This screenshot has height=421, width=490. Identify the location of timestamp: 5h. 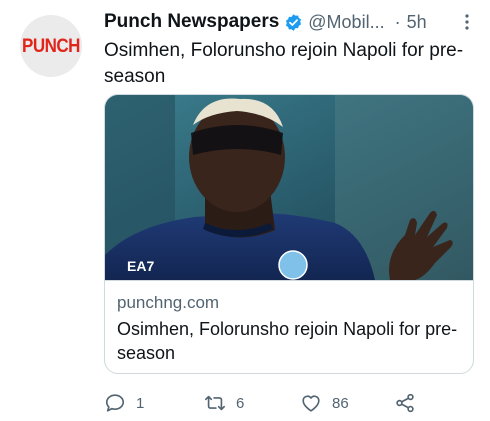
(417, 22).